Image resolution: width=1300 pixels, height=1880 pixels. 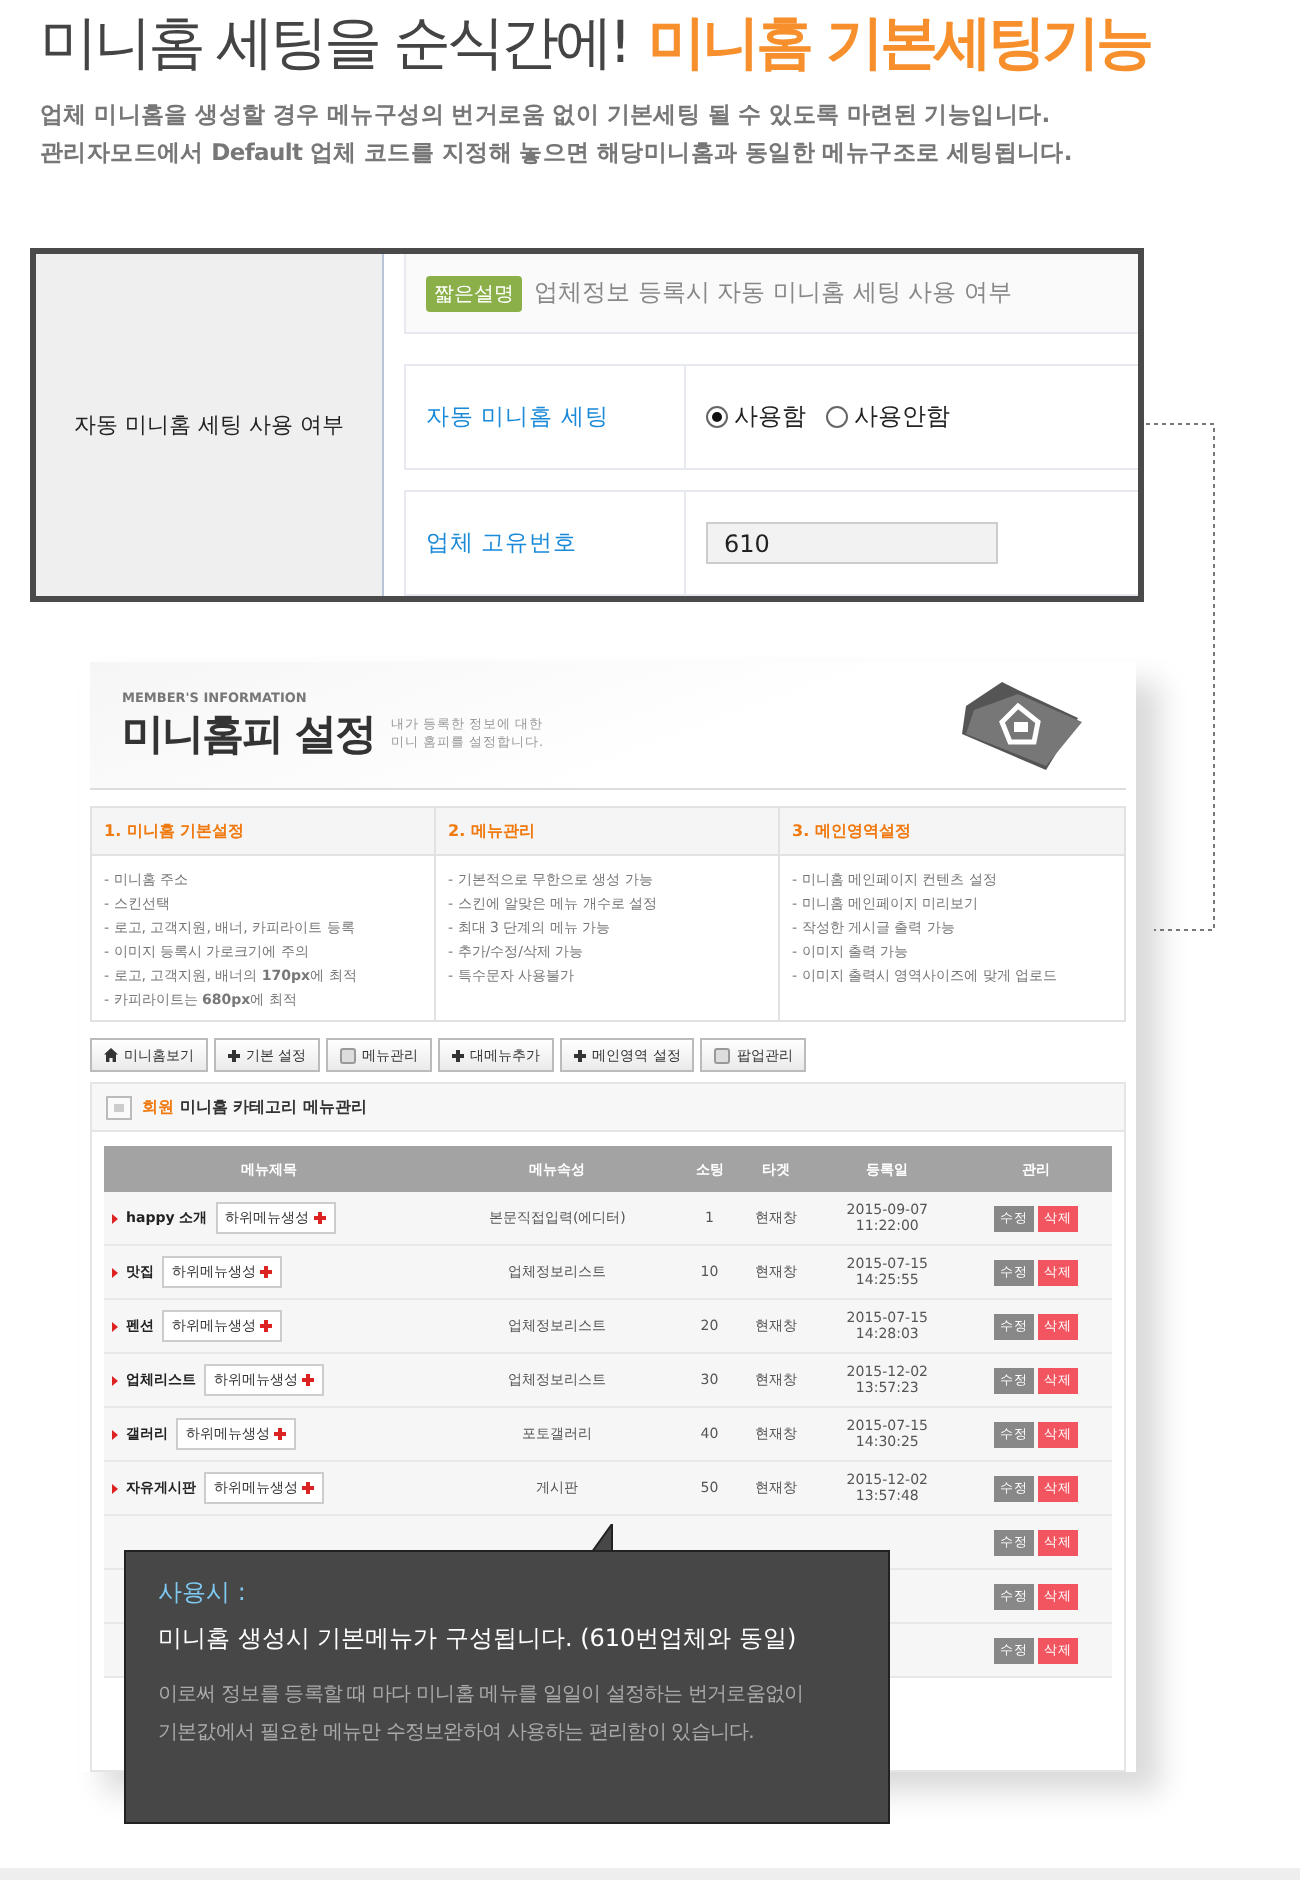 I want to click on intro-text: 업체 미니홈을 생성할 경우 메뉴구성의 번거로움 없이 기본세팅 될 수 있도록 마련된 기능입니다., so click(x=546, y=115).